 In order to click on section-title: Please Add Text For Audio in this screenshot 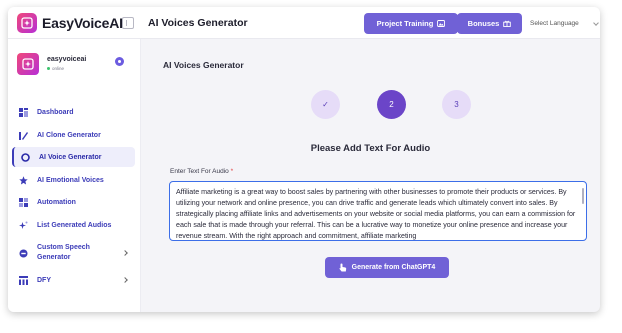, I will do `click(370, 148)`.